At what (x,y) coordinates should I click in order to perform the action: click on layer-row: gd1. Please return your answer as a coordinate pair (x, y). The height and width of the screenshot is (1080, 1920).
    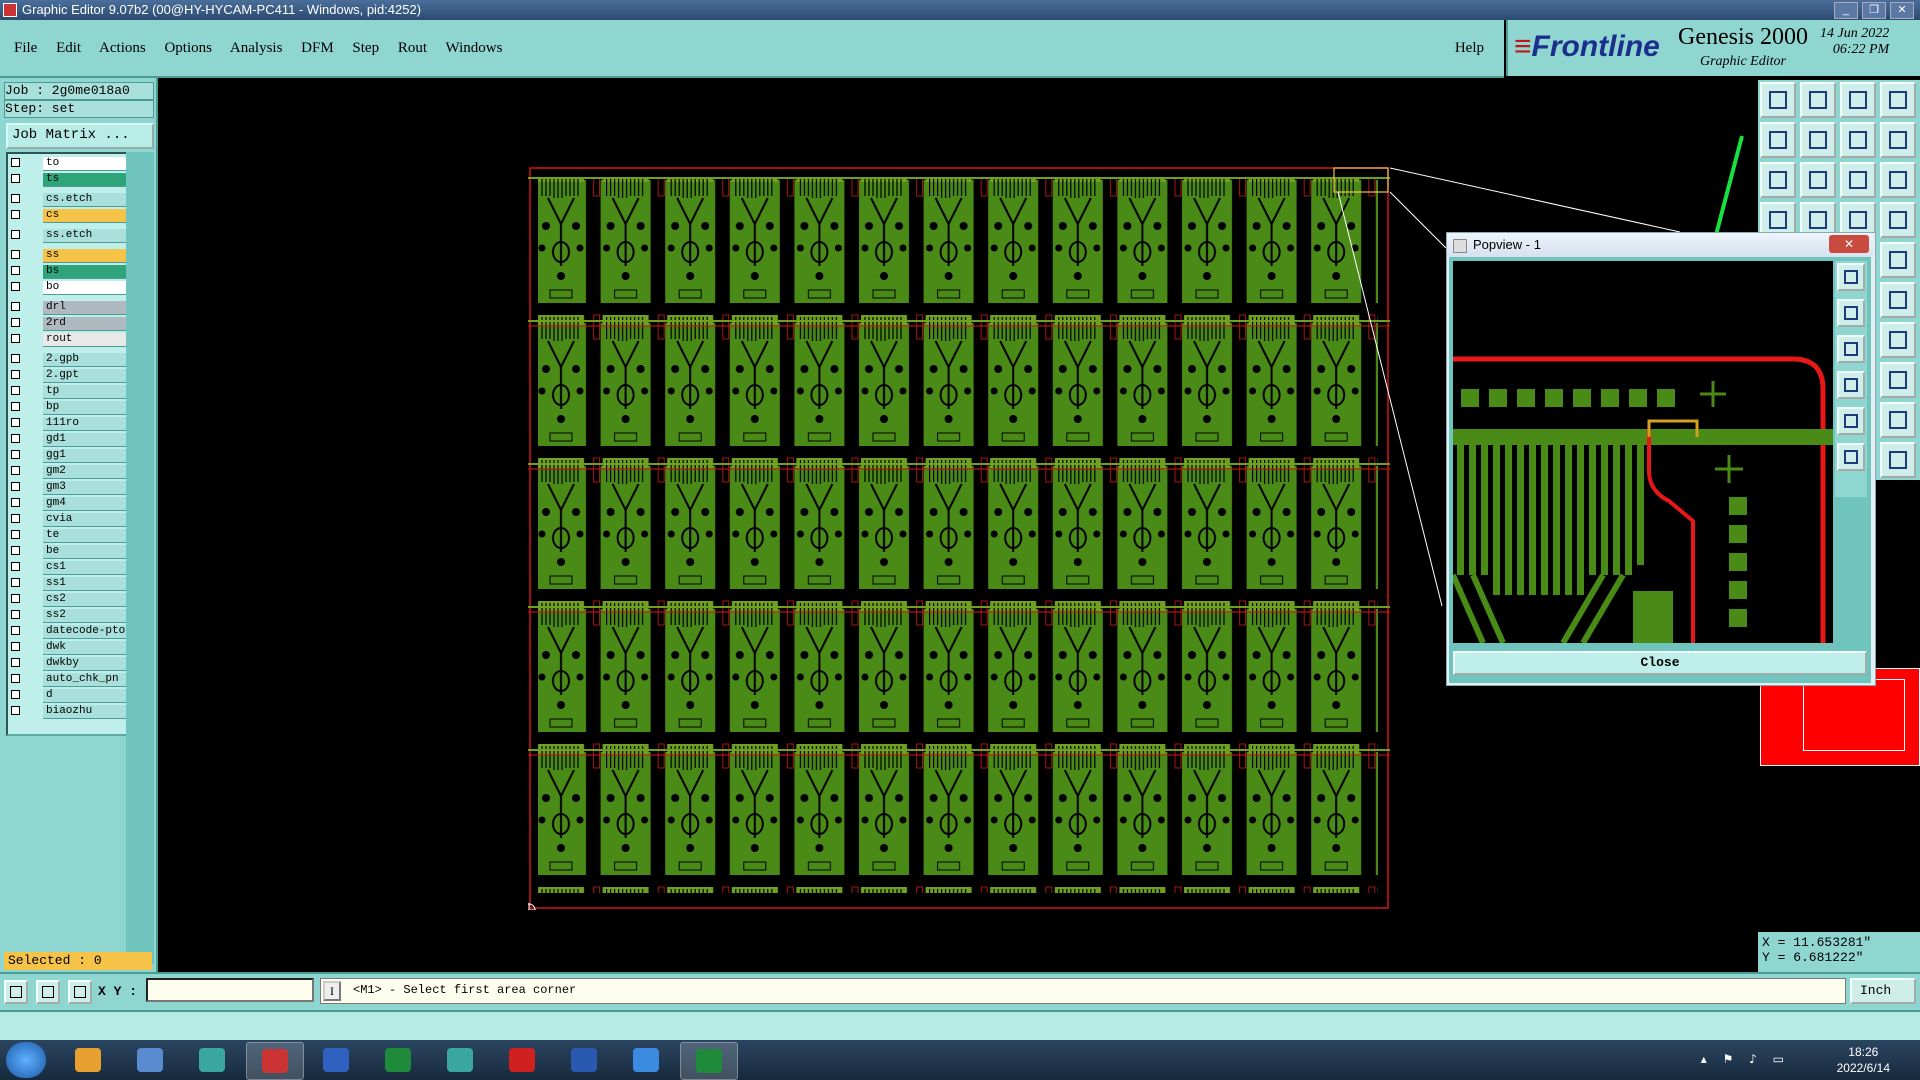
    Looking at the image, I should click on (68, 440).